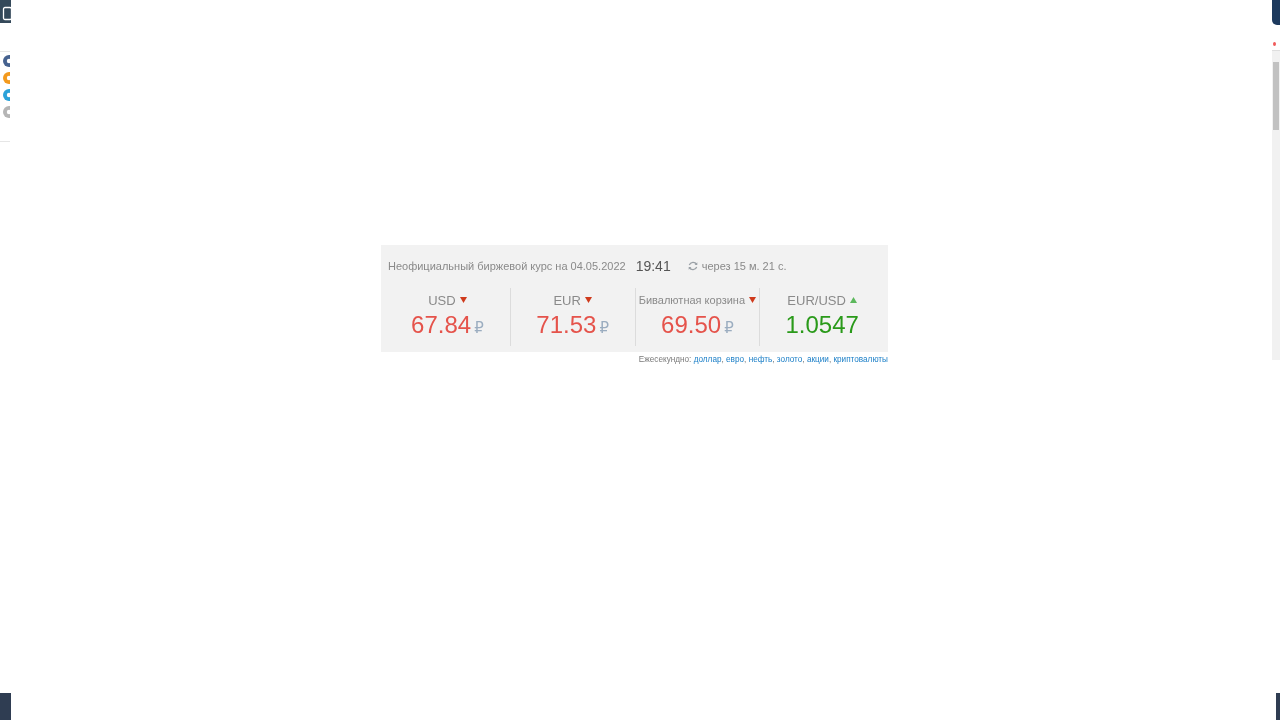 The image size is (1280, 720). Describe the element at coordinates (692, 300) in the screenshot. I see `currency-label: Бивалютная корзина` at that location.